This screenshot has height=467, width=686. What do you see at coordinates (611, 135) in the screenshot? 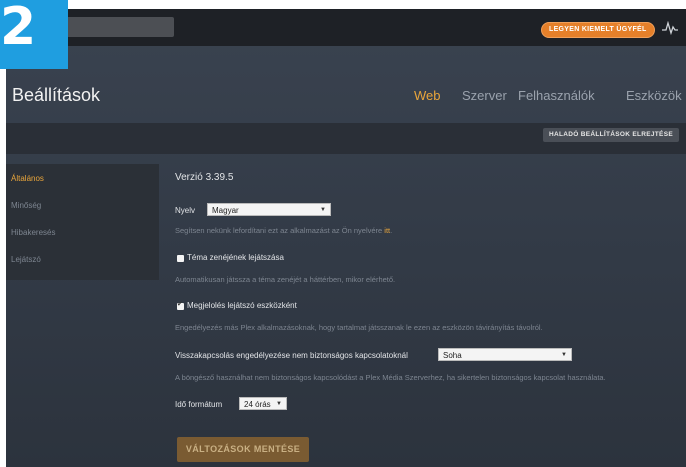
I see `toggle-advanced-button: HALADÓ BEÁLLÍTÁSOK ELREJTÉSE` at bounding box center [611, 135].